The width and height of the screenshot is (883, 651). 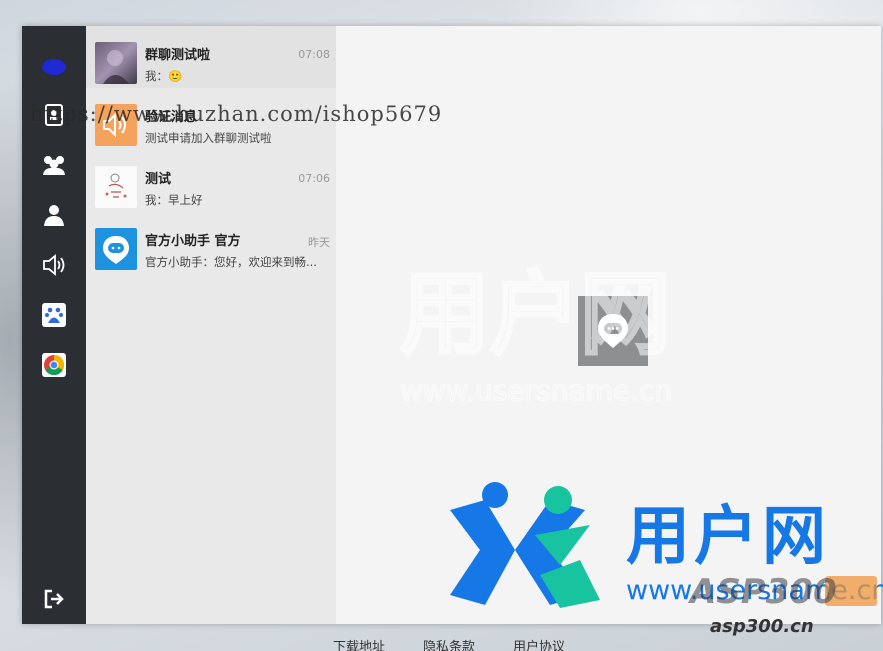 I want to click on watermark-brand-faint-cn: 用户网, so click(x=535, y=314).